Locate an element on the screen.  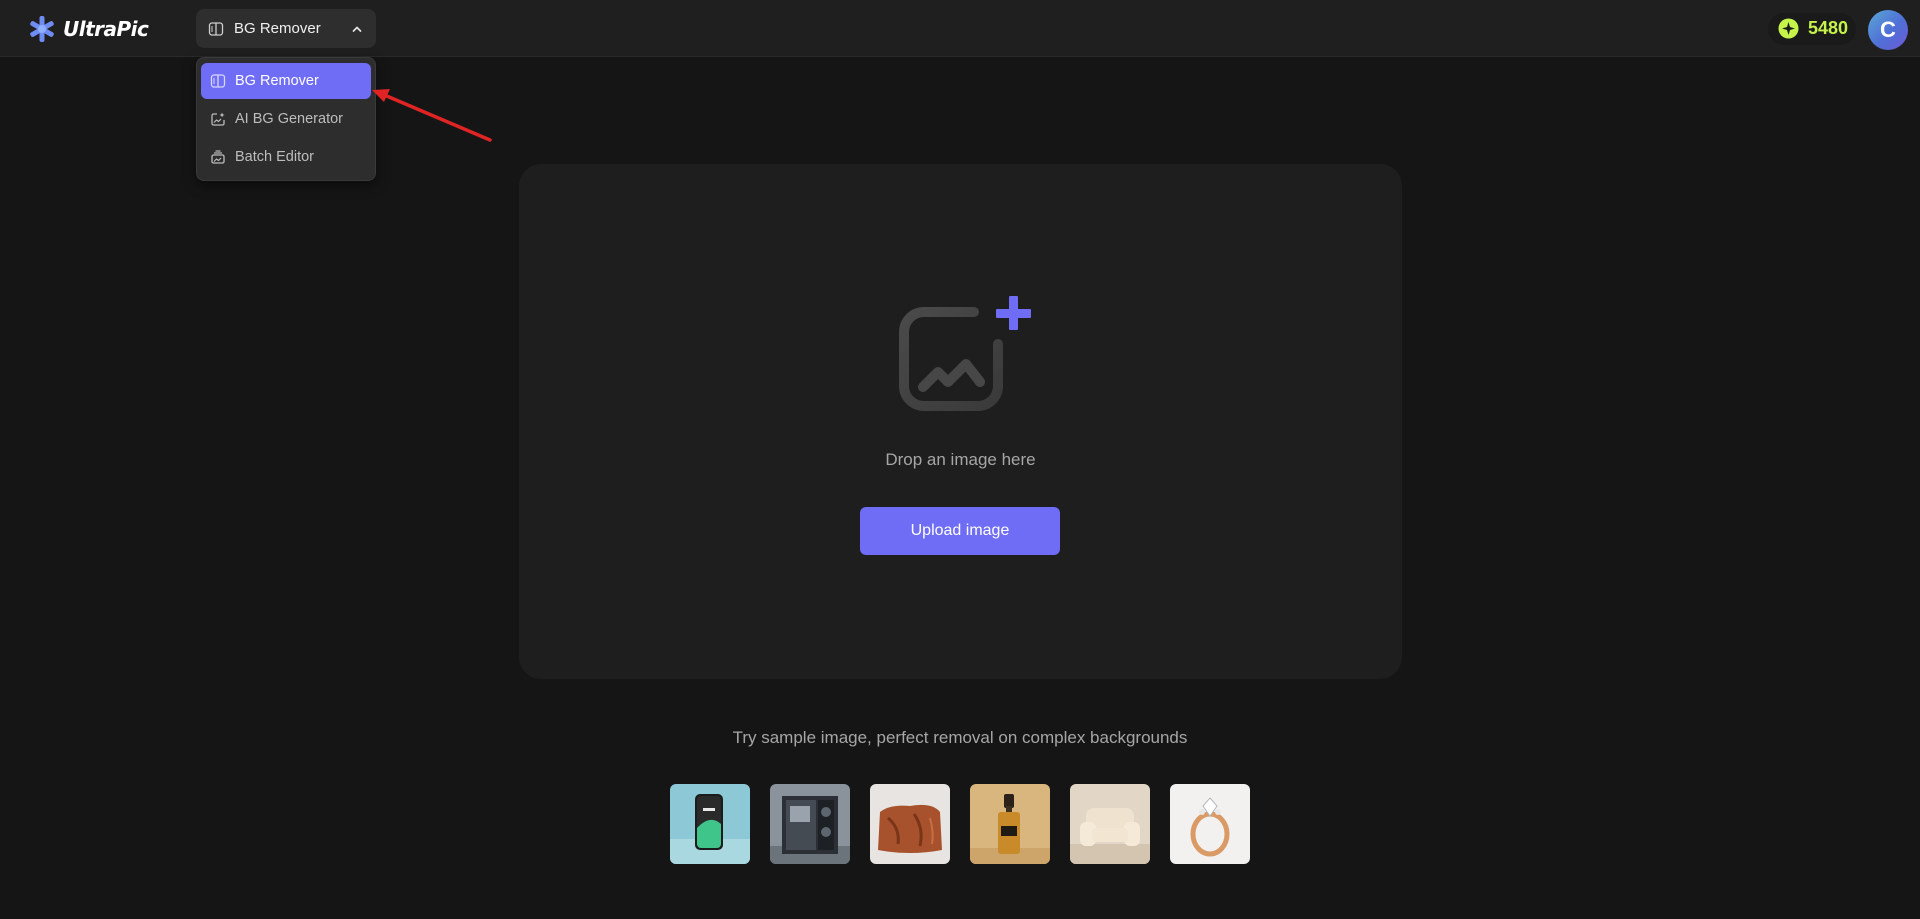
avatar-initial: C is located at coordinates (1888, 29).